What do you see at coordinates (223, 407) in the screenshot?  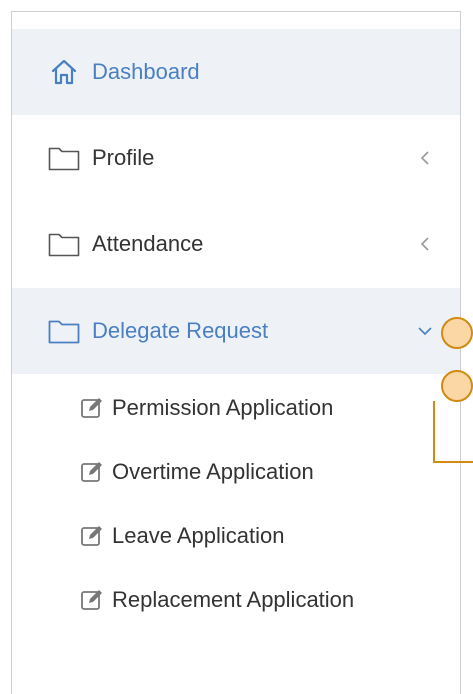 I see `submenu-label: Permission Application` at bounding box center [223, 407].